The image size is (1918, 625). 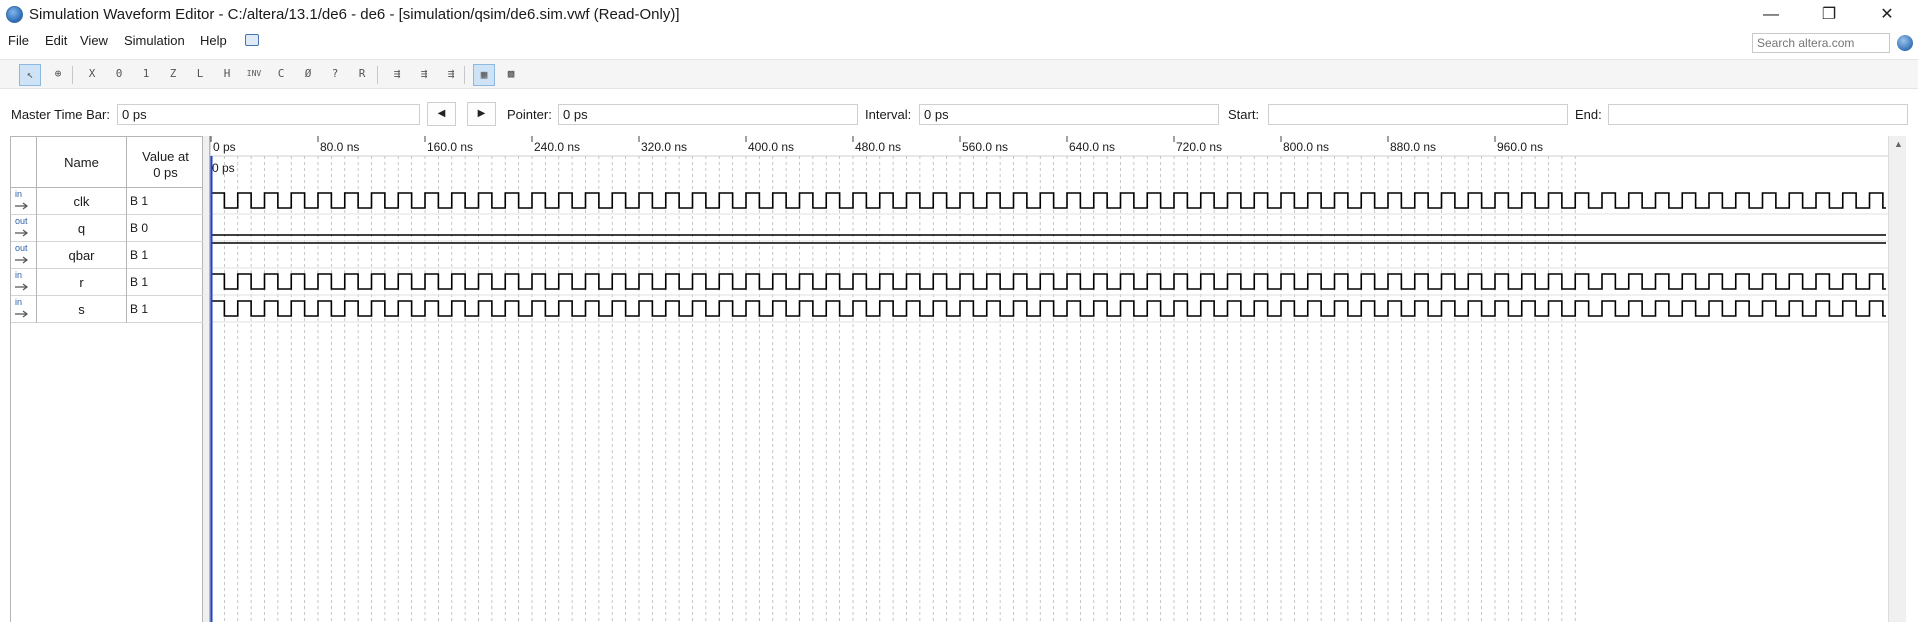 I want to click on master-time-bar-label: Master Time Bar:, so click(x=60, y=114).